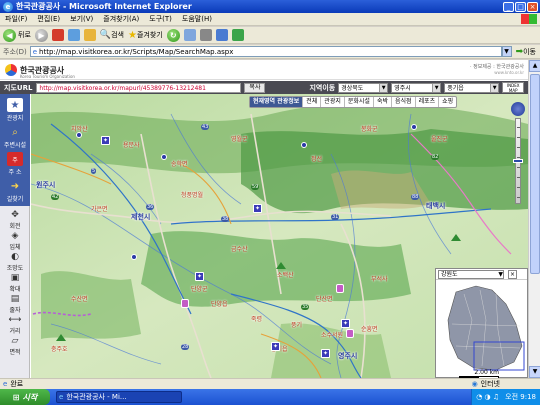 The height and width of the screenshot is (405, 540). What do you see at coordinates (160, 19) in the screenshot?
I see `menu-tools: 도구(T)` at bounding box center [160, 19].